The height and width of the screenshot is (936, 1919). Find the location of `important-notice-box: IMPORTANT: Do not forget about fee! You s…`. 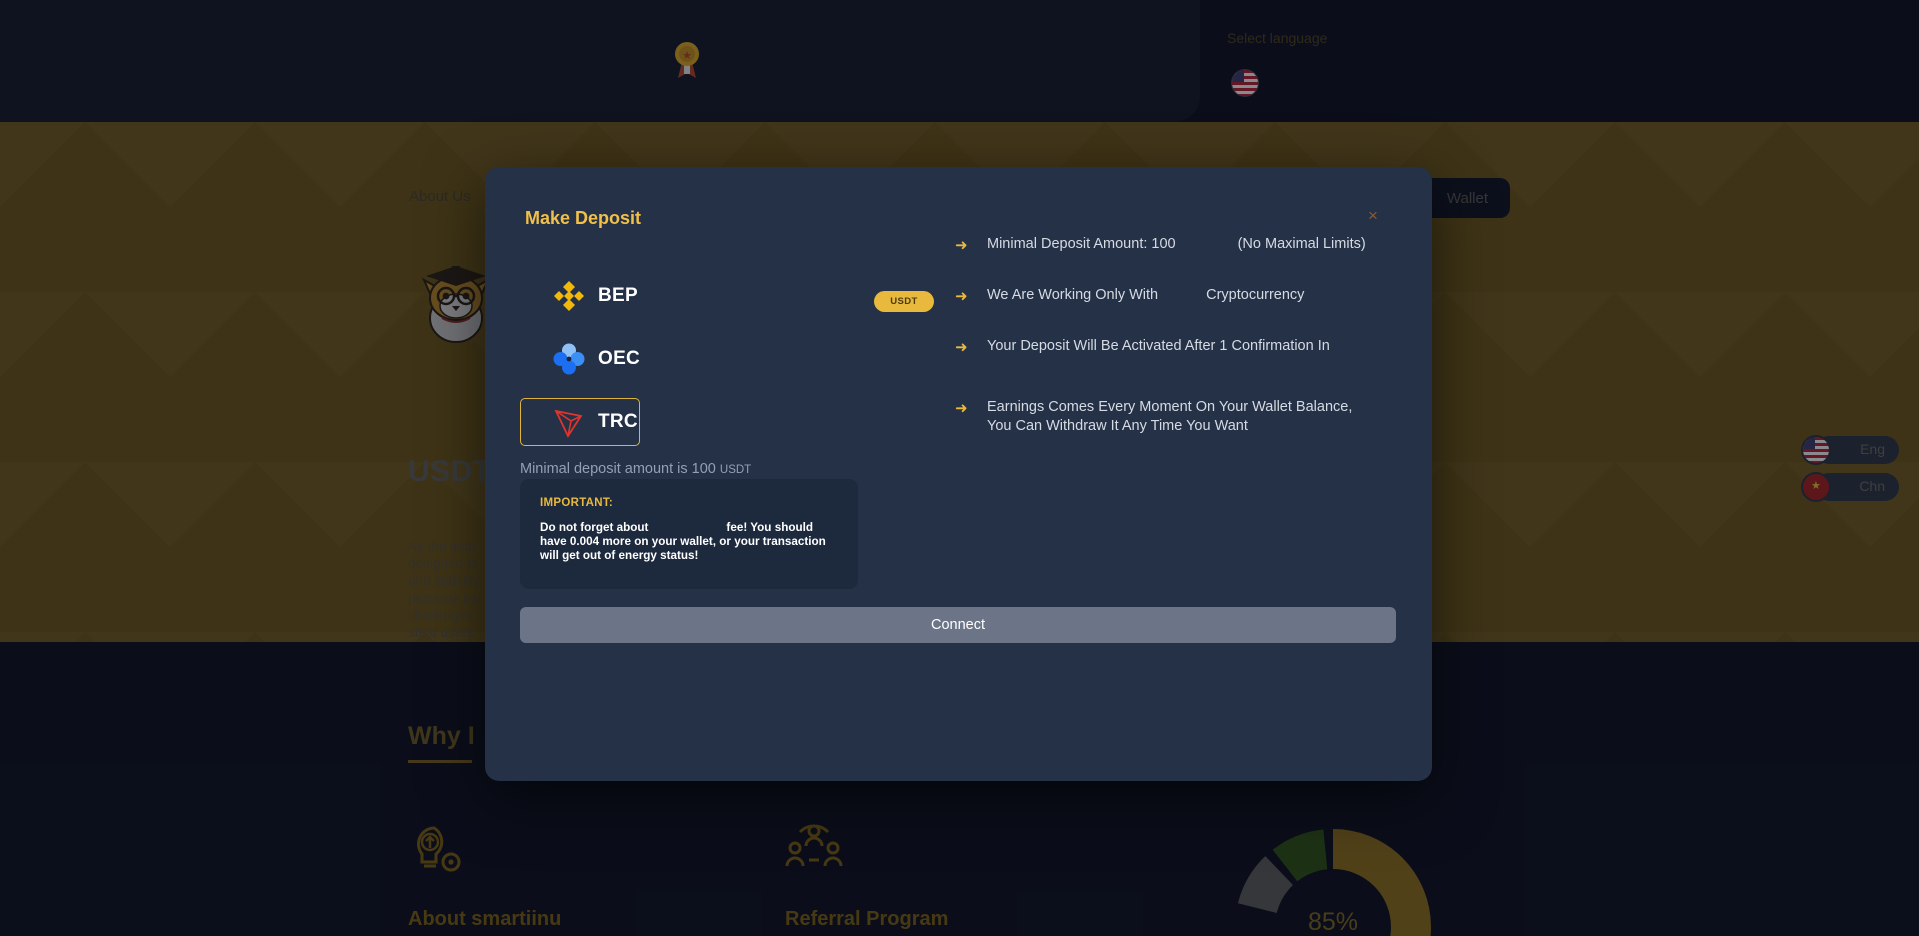

important-notice-box: IMPORTANT: Do not forget about fee! You s… is located at coordinates (689, 534).